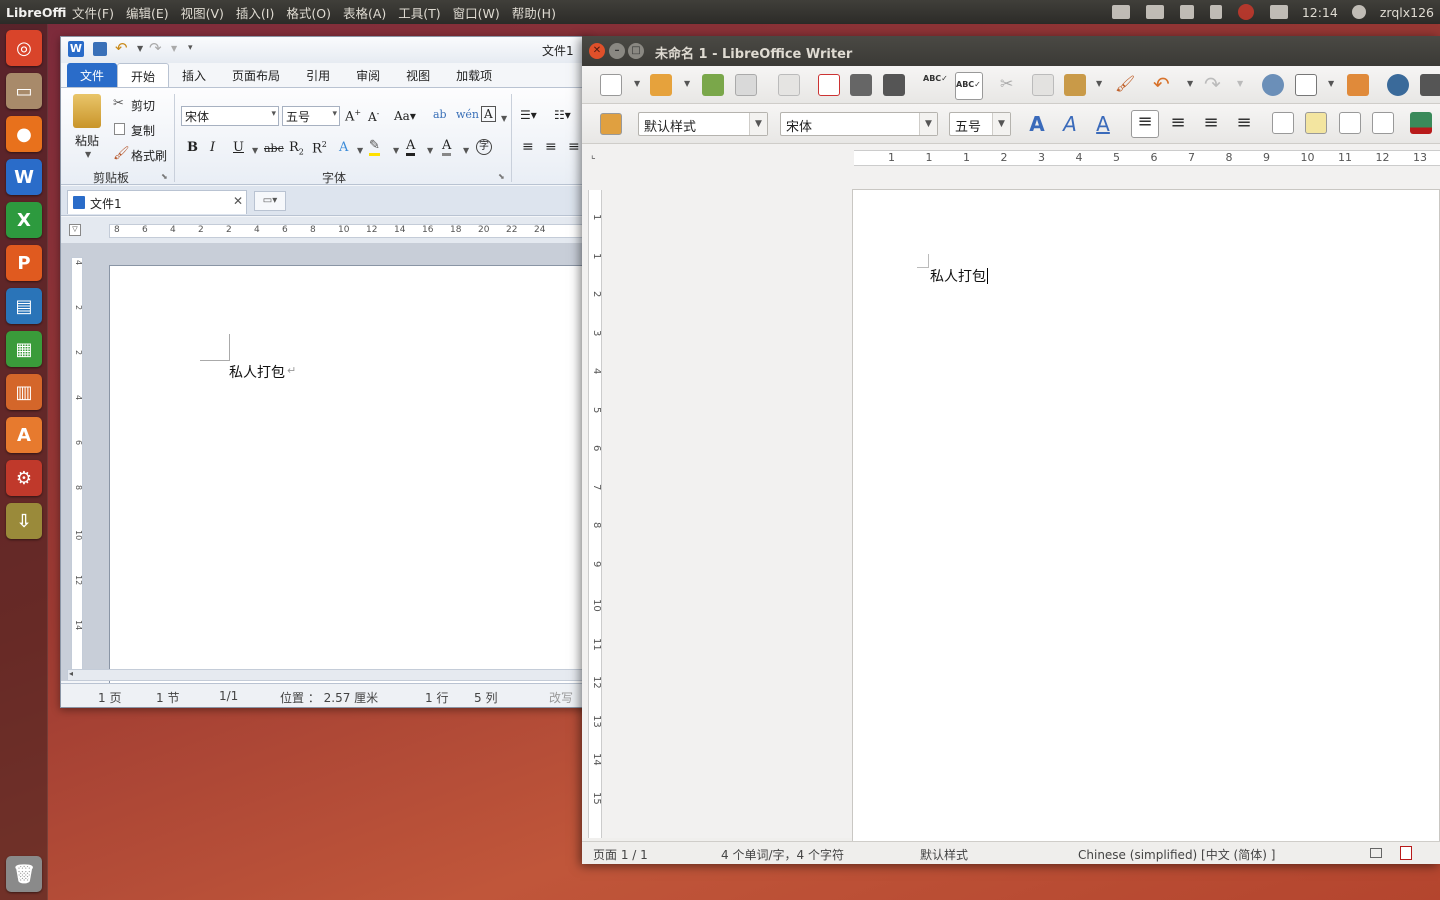 This screenshot has width=1440, height=900. I want to click on underline-icon: A, so click(1103, 124).